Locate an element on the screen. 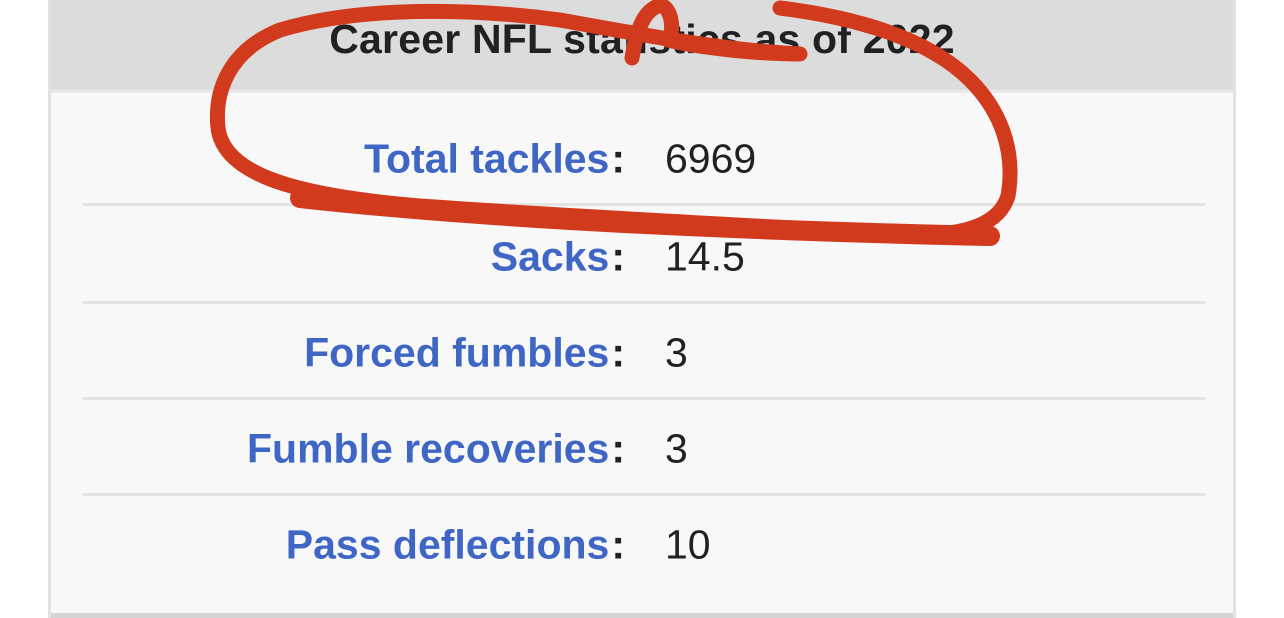 This screenshot has width=1284, height=618. stat-row-pass-deflections: Pass deflections: 10 is located at coordinates (644, 544).